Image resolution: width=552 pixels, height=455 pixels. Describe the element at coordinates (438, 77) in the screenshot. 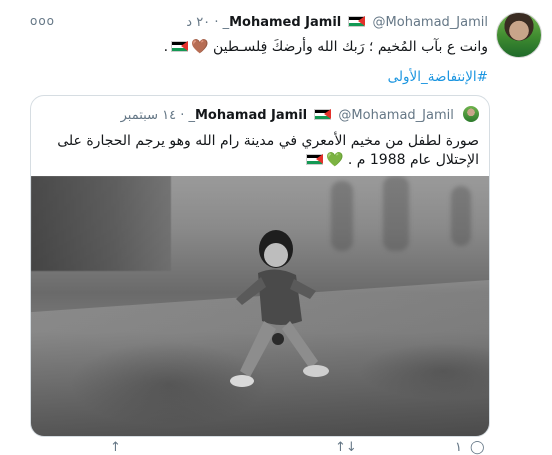

I see `hashtag-link: #الإنتفاضة_الأولى` at that location.